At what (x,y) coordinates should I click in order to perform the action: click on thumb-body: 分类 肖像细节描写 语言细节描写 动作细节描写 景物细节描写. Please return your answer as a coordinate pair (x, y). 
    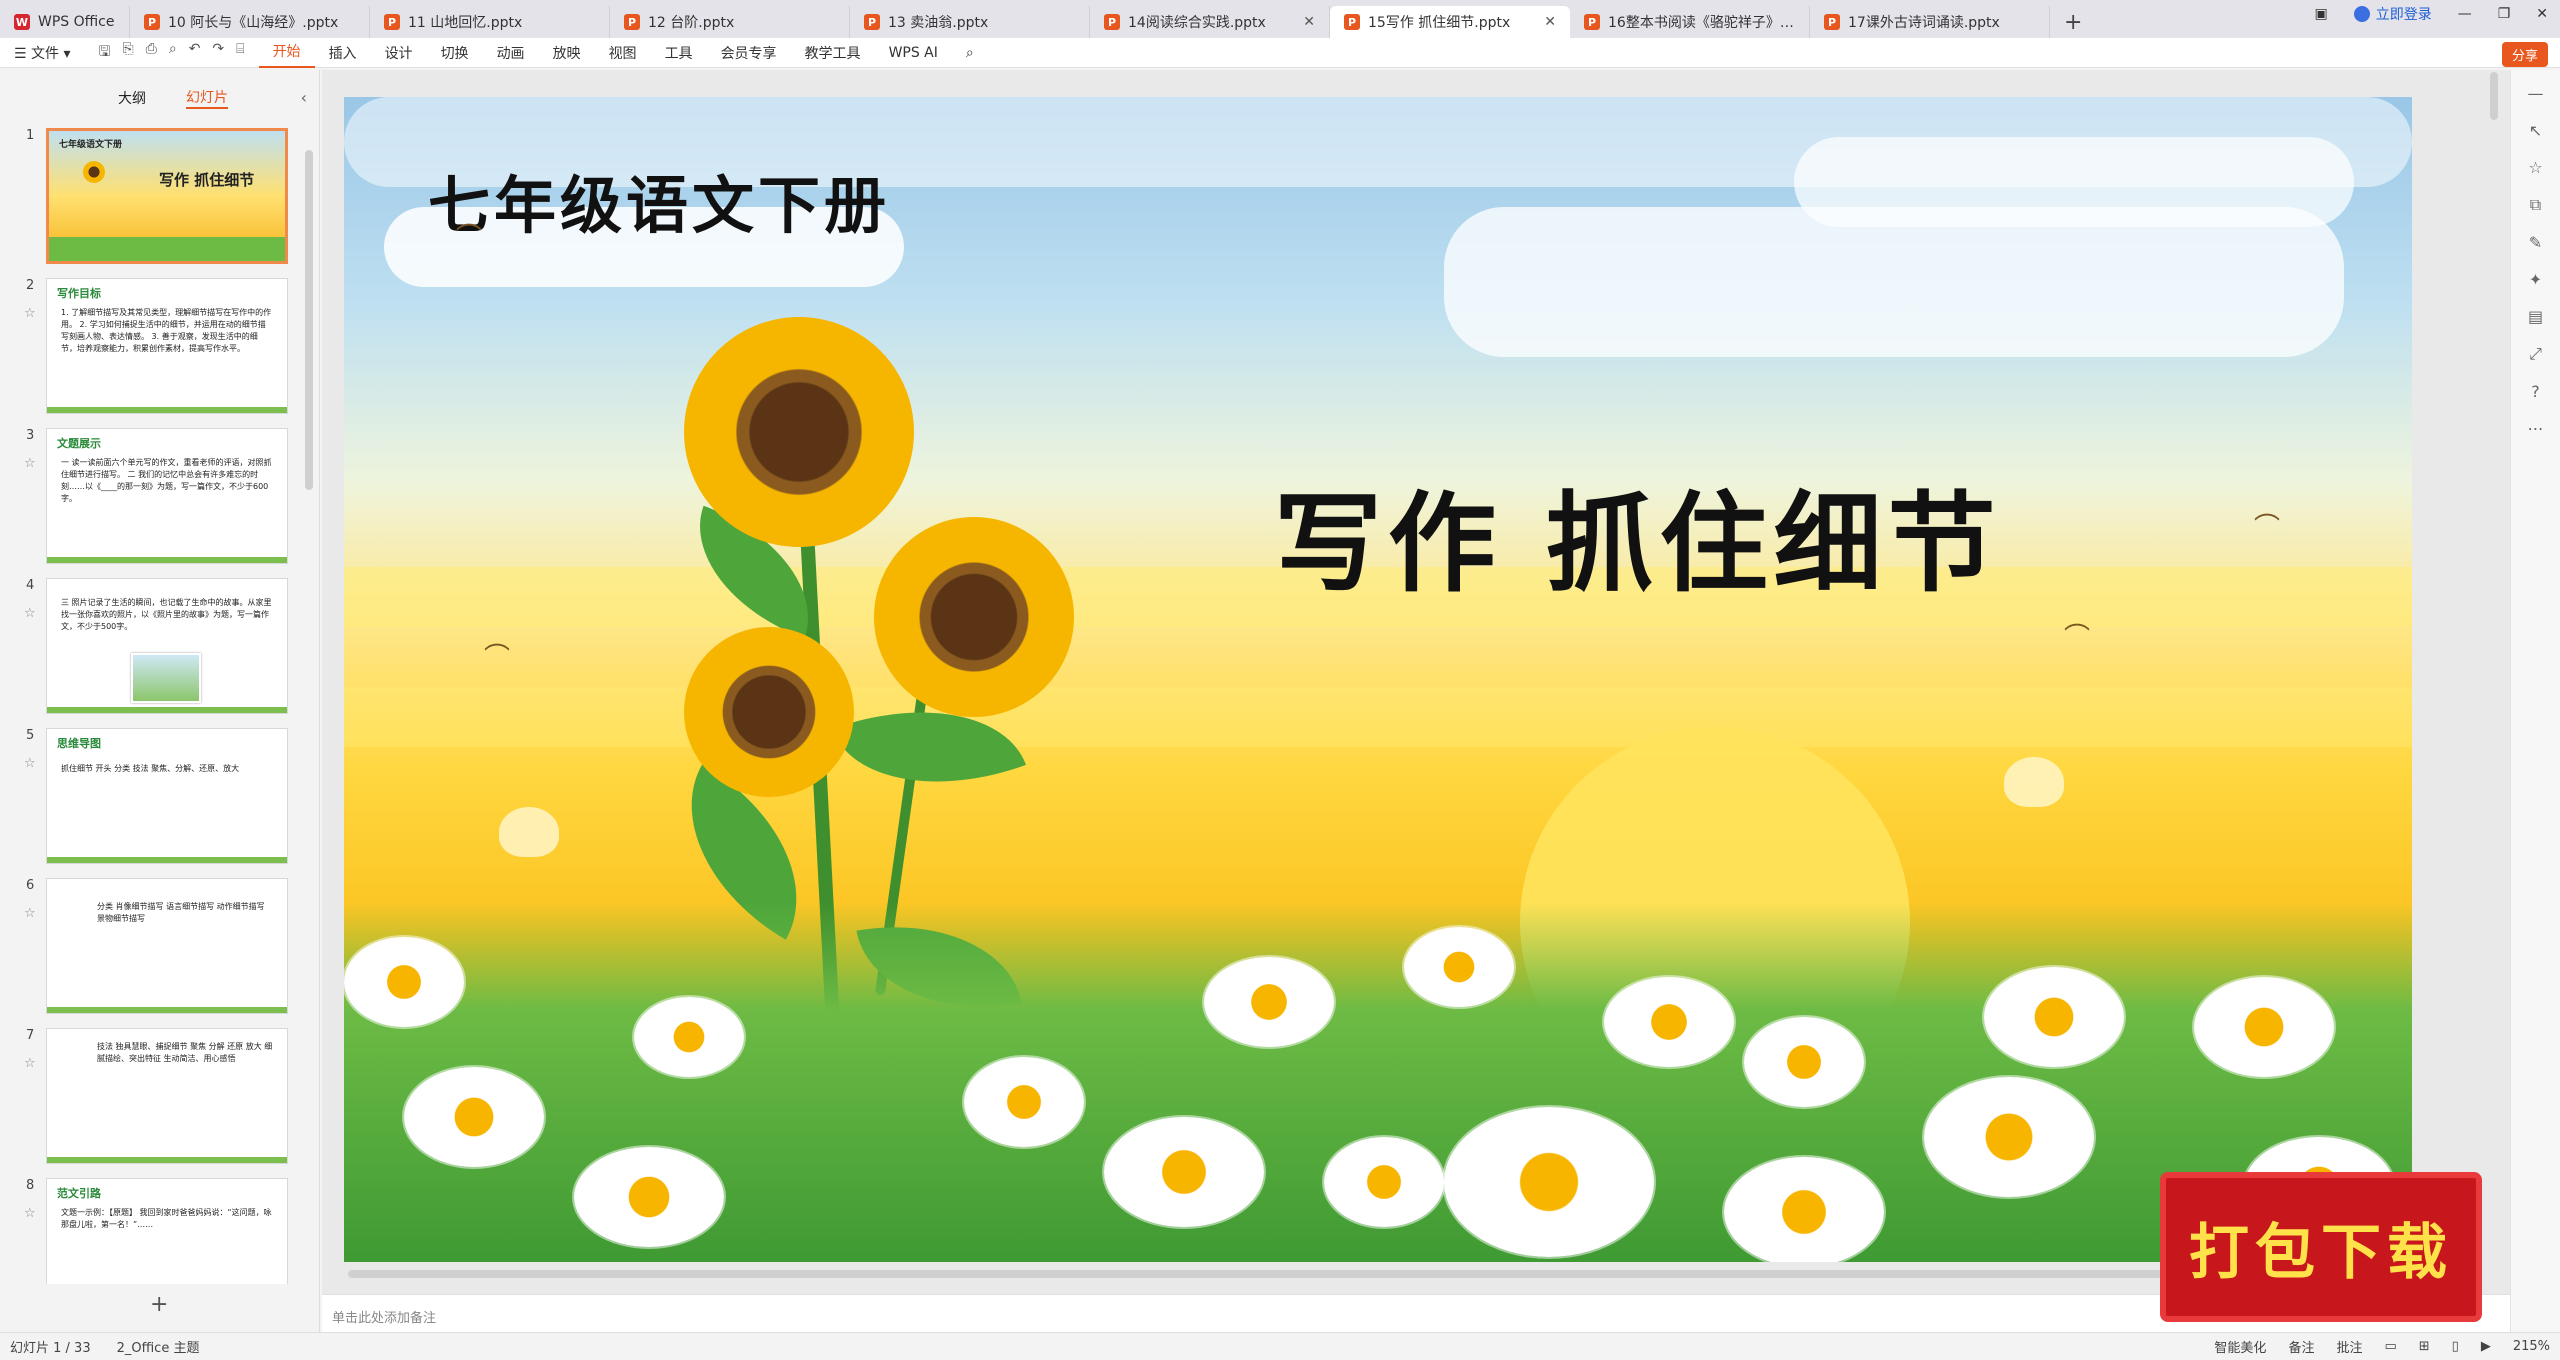
    Looking at the image, I should click on (181, 912).